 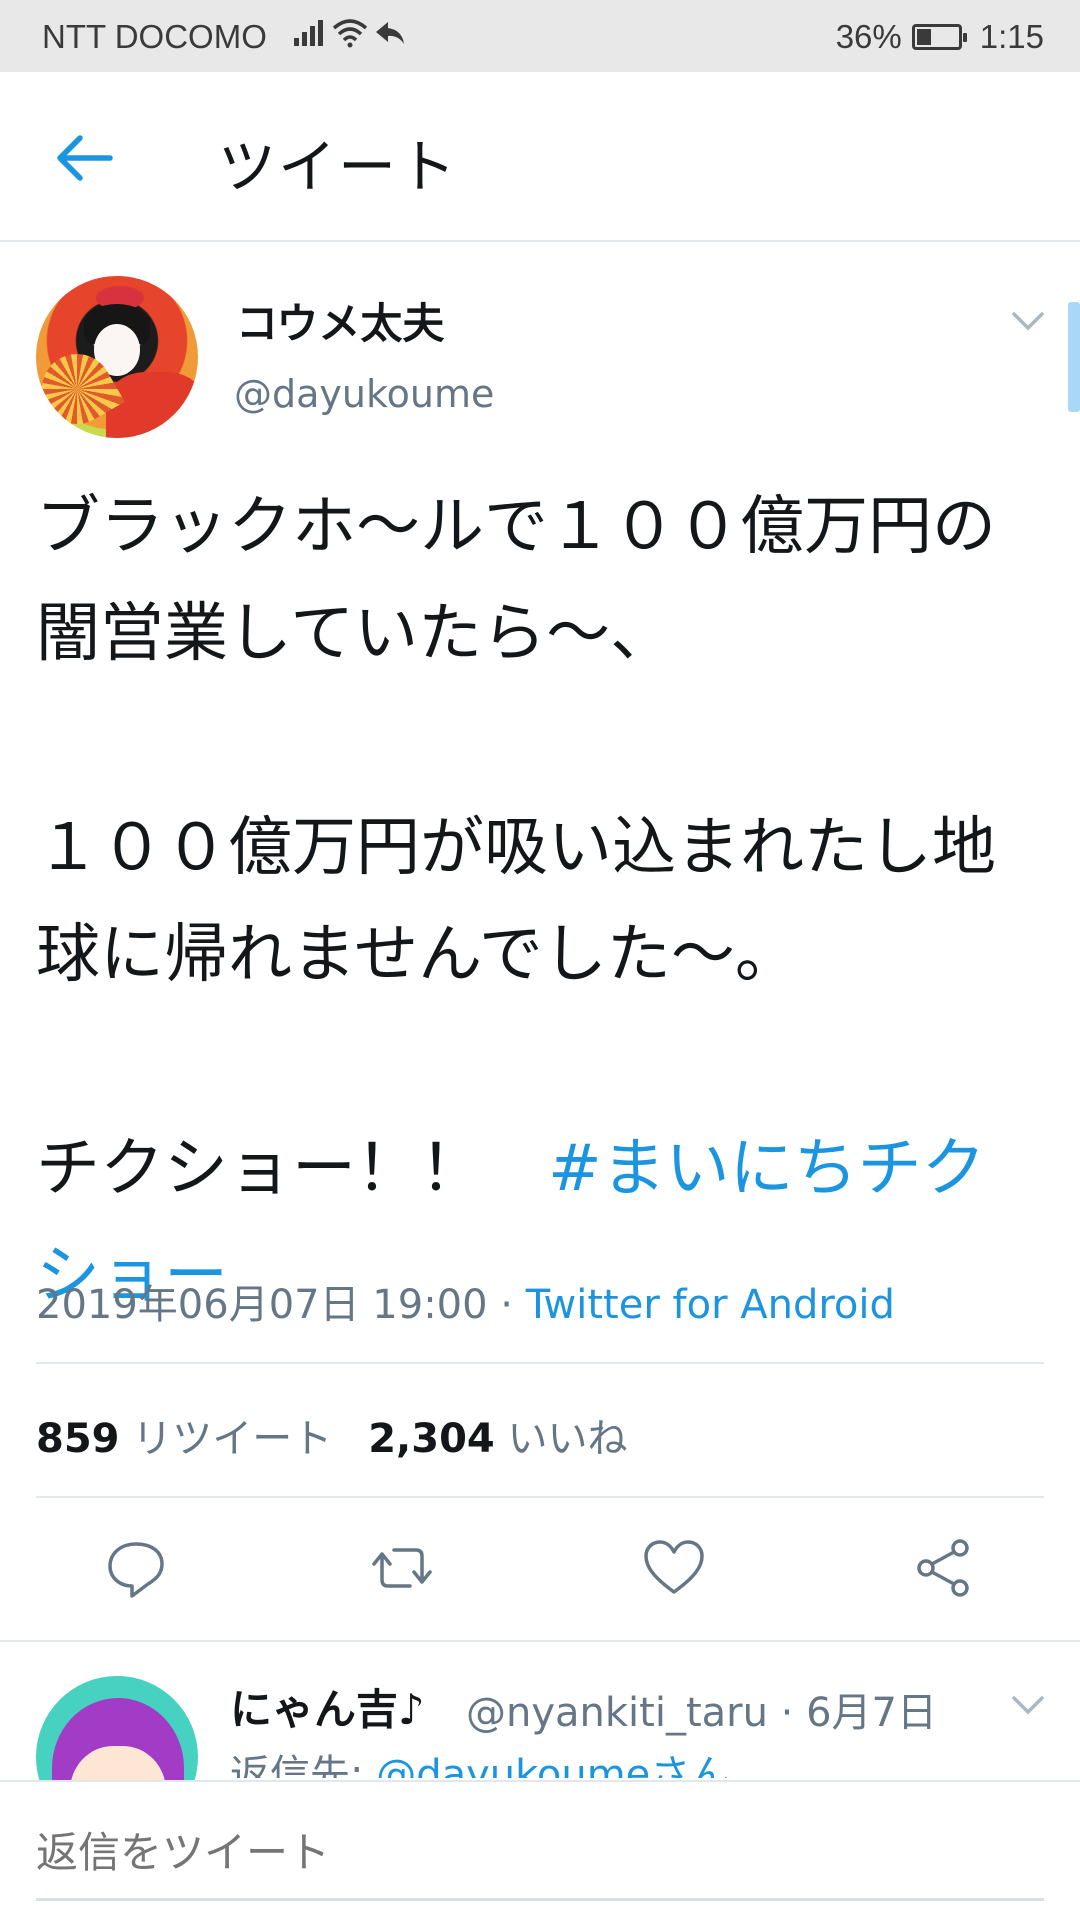 What do you see at coordinates (1074, 357) in the screenshot?
I see `scroll-indicator` at bounding box center [1074, 357].